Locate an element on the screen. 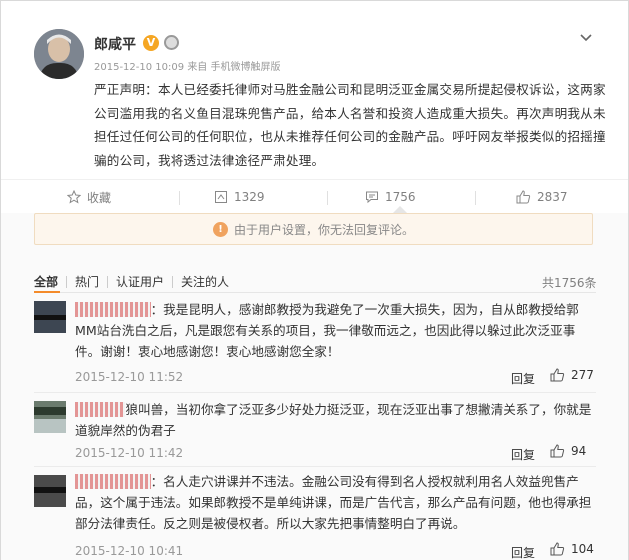  repost-count: 1329 is located at coordinates (249, 197).